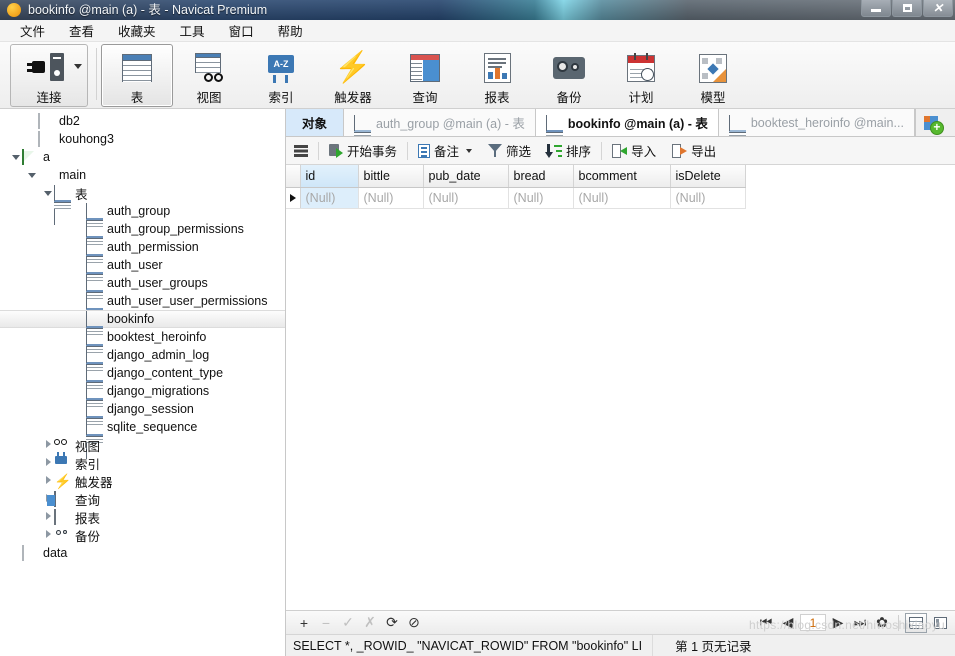  What do you see at coordinates (466, 198) in the screenshot?
I see `cell-pub_date: (Null)` at bounding box center [466, 198].